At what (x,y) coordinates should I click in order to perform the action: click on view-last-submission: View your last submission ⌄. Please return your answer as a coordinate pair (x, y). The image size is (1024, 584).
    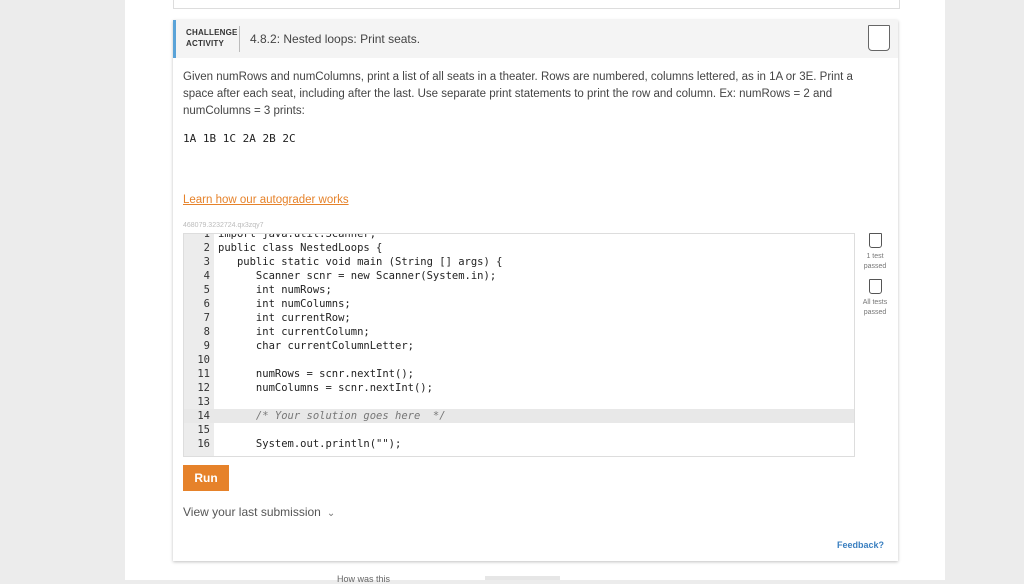
    Looking at the image, I should click on (259, 512).